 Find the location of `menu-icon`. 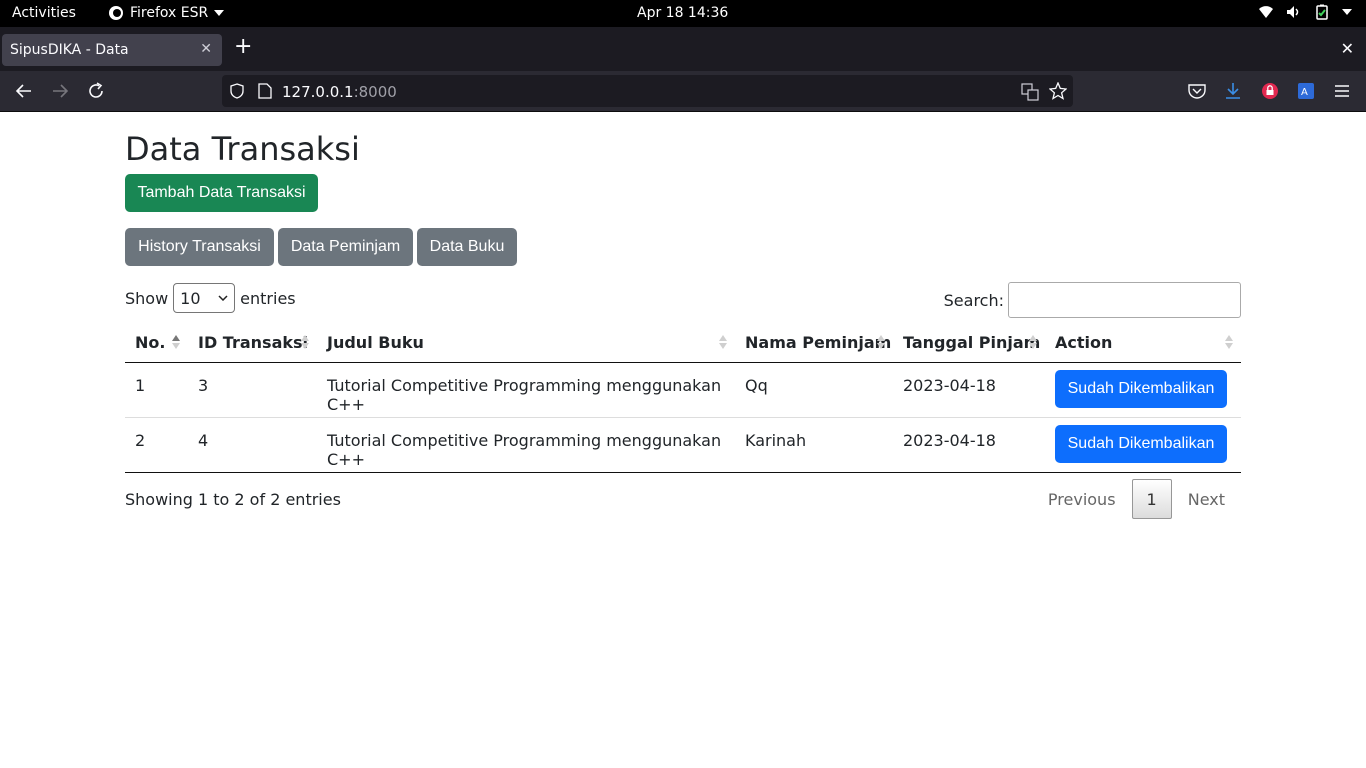

menu-icon is located at coordinates (1342, 91).